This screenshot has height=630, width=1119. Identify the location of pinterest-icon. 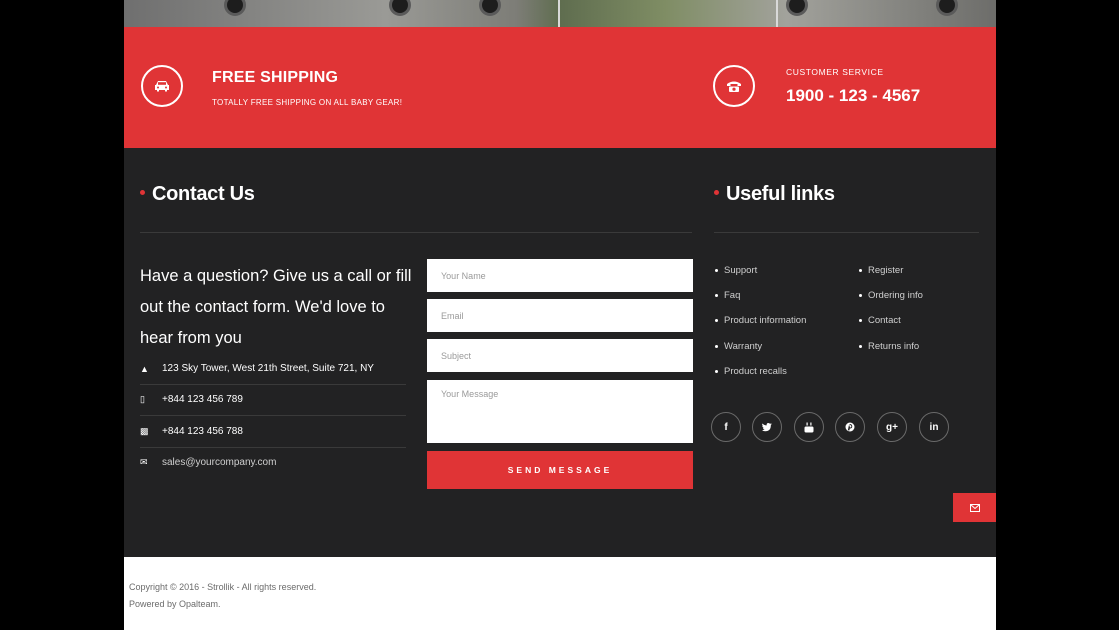
(850, 427).